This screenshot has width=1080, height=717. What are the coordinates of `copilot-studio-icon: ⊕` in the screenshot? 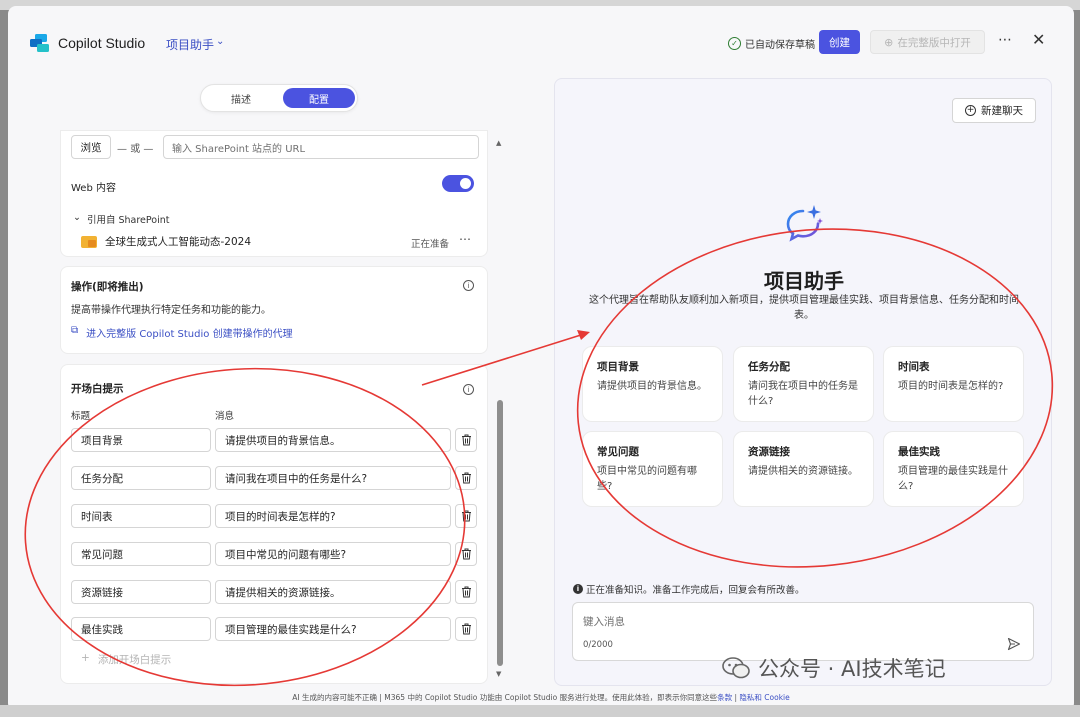 It's located at (889, 42).